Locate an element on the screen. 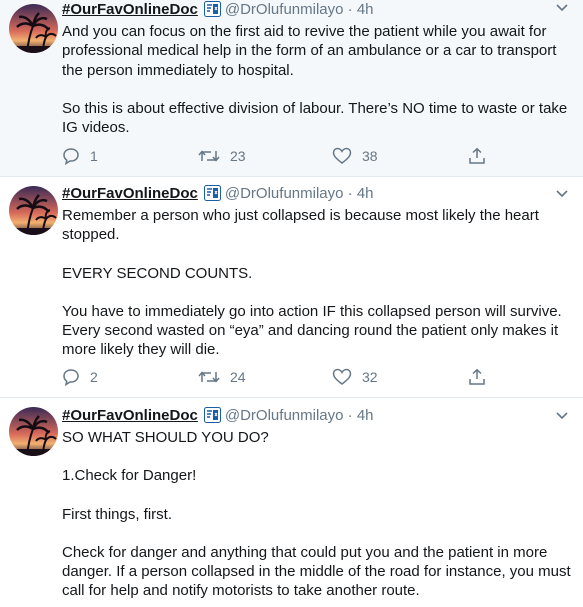  reply-count: 1 is located at coordinates (94, 156).